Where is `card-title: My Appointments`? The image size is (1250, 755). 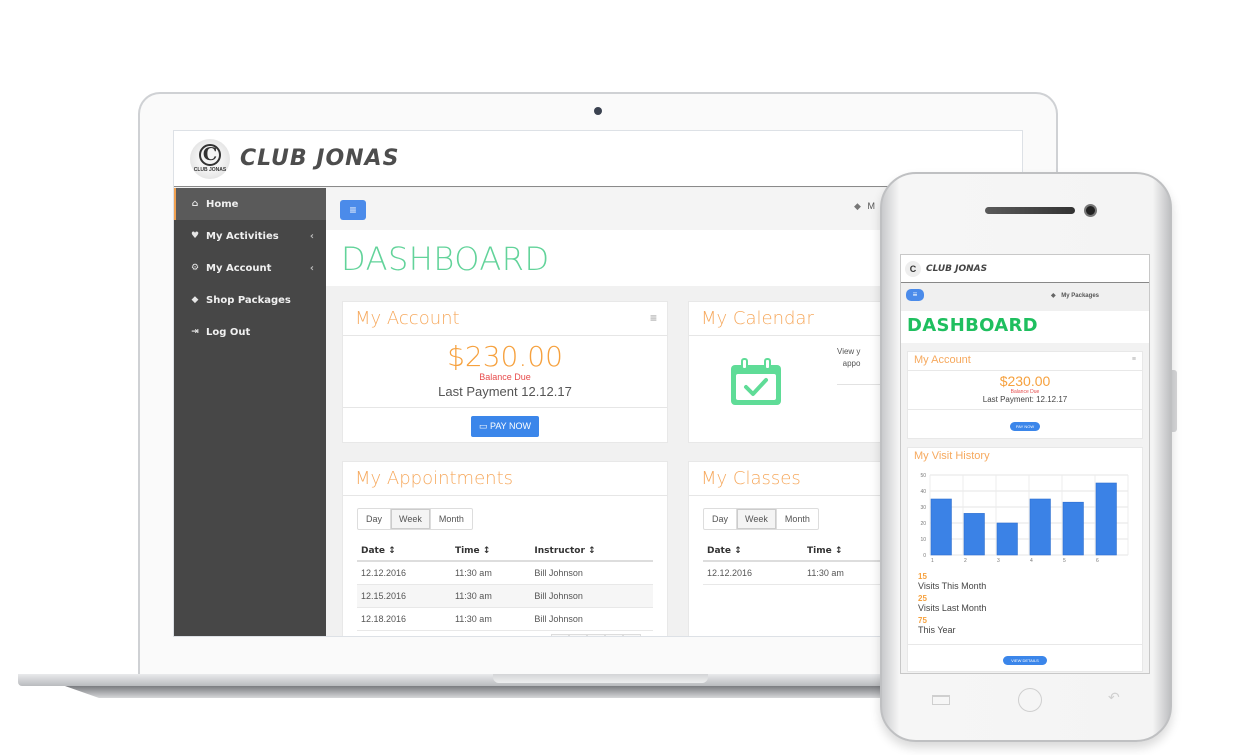
card-title: My Appointments is located at coordinates (505, 479).